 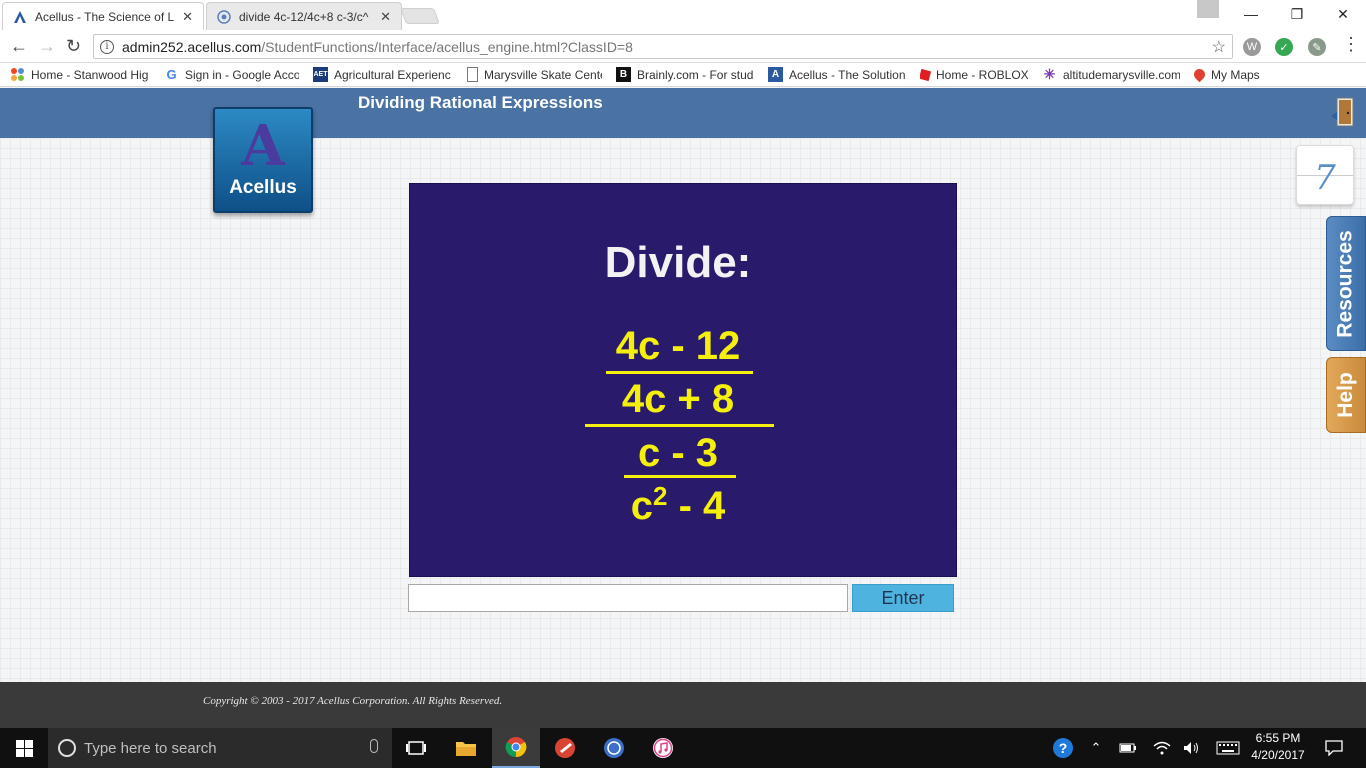 I want to click on clock-date: 4/20/2017, so click(x=1278, y=755).